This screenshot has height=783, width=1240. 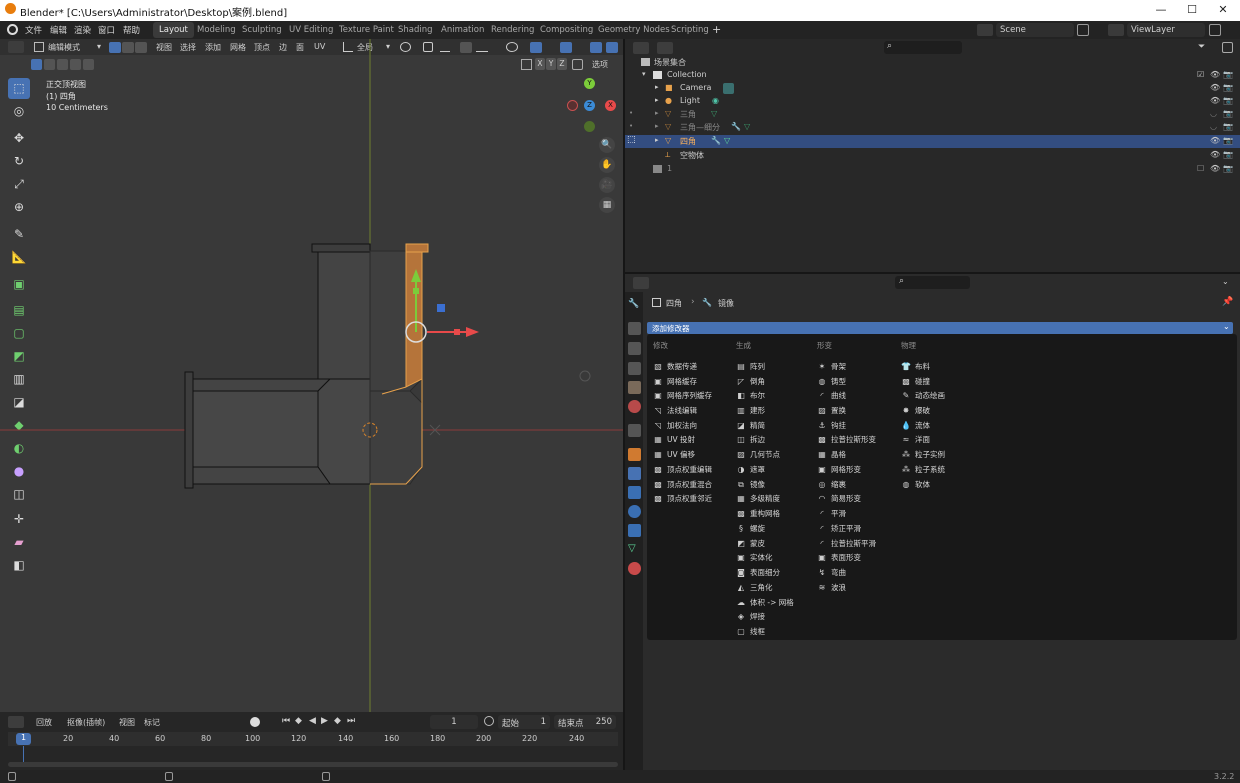 I want to click on camera-view-icon: 🎥, so click(x=607, y=185).